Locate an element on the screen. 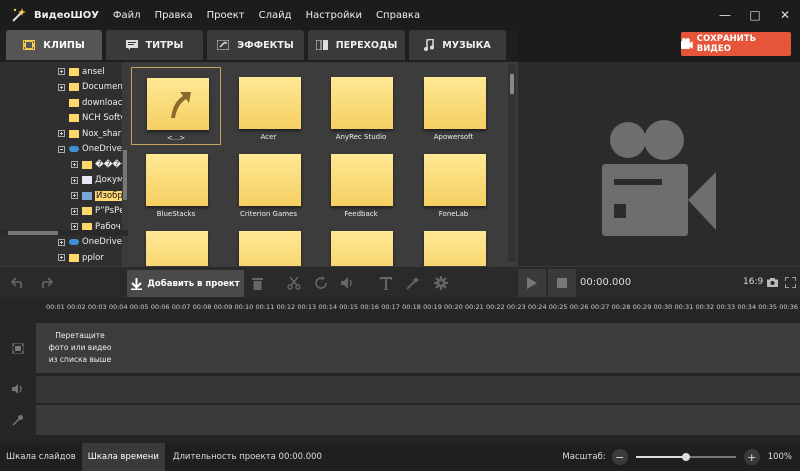  parent-folder-item: <...> is located at coordinates (176, 106).